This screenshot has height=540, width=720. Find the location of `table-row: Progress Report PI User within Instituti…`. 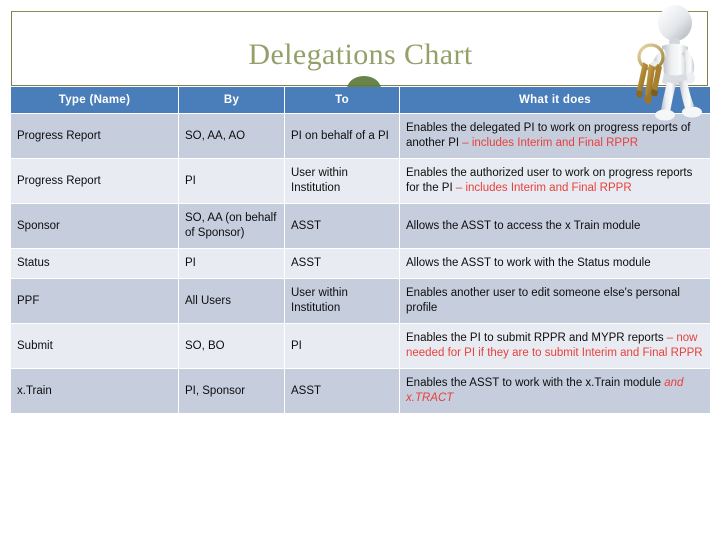

table-row: Progress Report PI User within Instituti… is located at coordinates (360, 181).